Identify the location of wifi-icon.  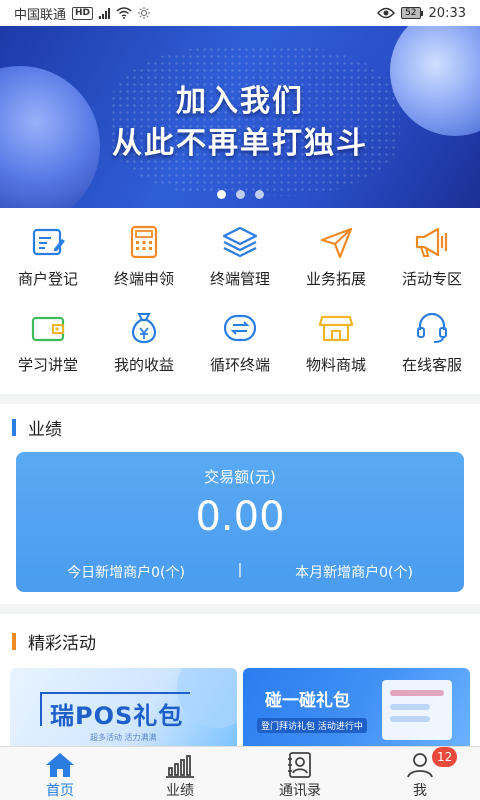
(124, 13).